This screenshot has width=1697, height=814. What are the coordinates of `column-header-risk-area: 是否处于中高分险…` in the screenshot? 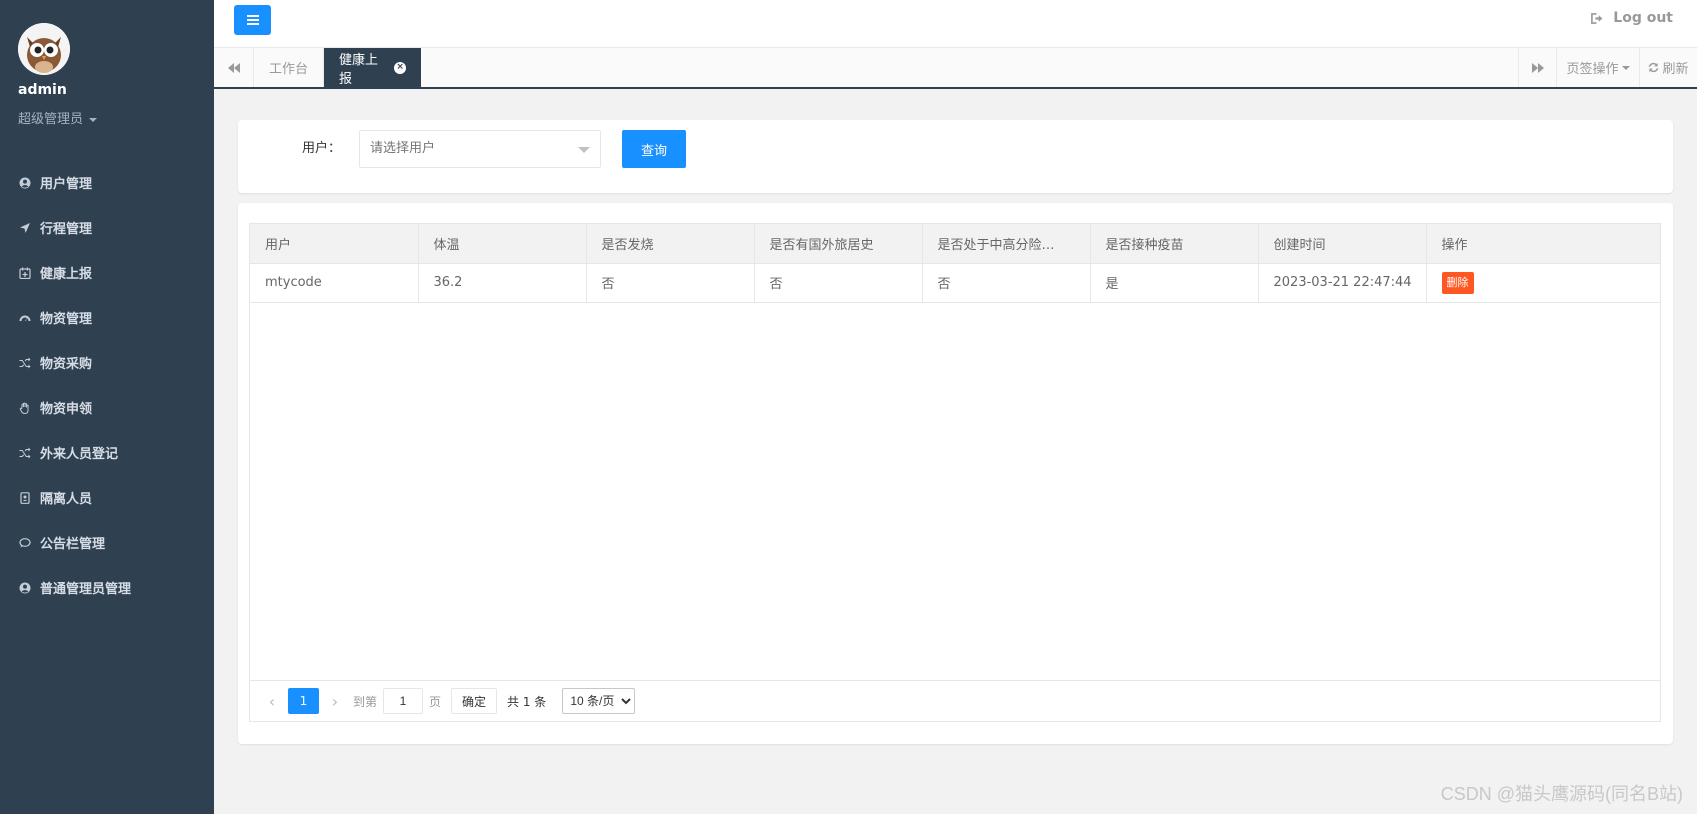 It's located at (1006, 244).